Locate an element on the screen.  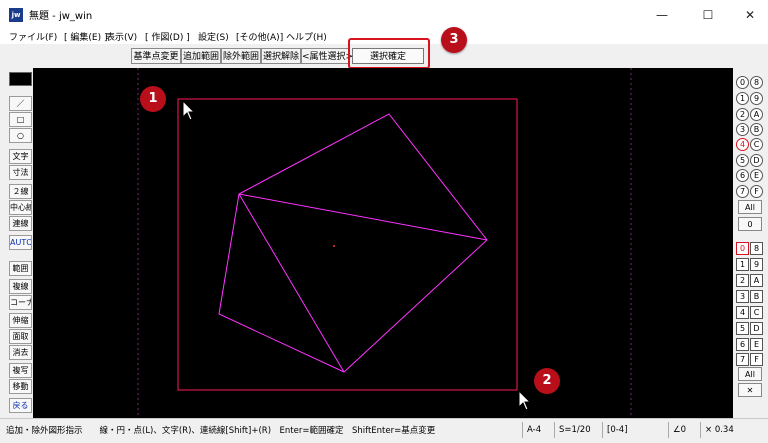
layer-group-left-button: 1 is located at coordinates (742, 98).